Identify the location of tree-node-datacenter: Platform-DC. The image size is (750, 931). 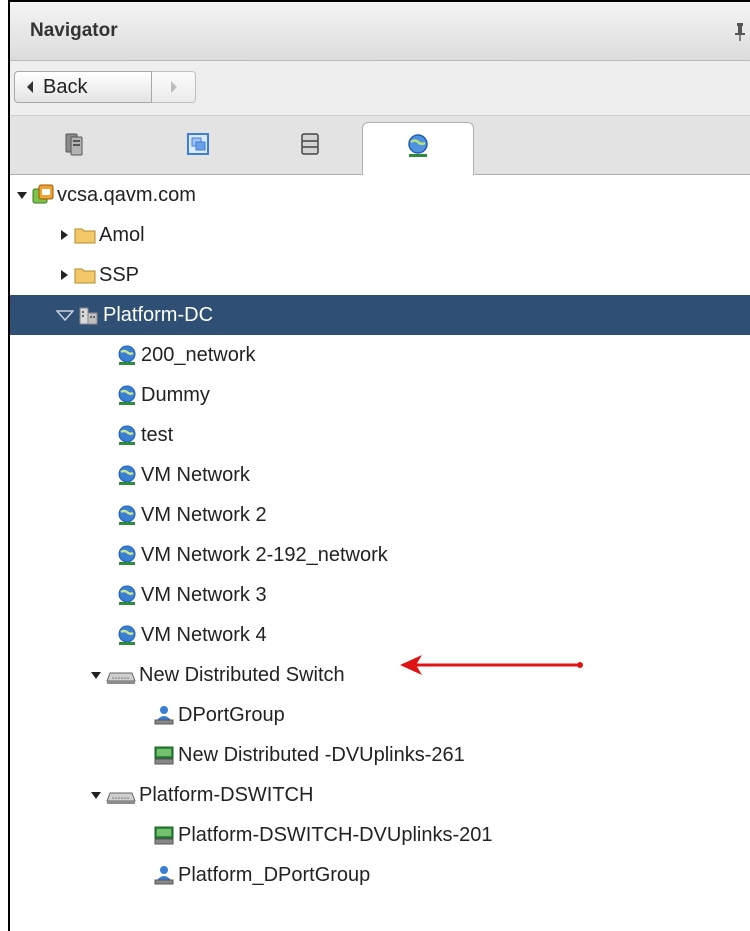
(380, 315).